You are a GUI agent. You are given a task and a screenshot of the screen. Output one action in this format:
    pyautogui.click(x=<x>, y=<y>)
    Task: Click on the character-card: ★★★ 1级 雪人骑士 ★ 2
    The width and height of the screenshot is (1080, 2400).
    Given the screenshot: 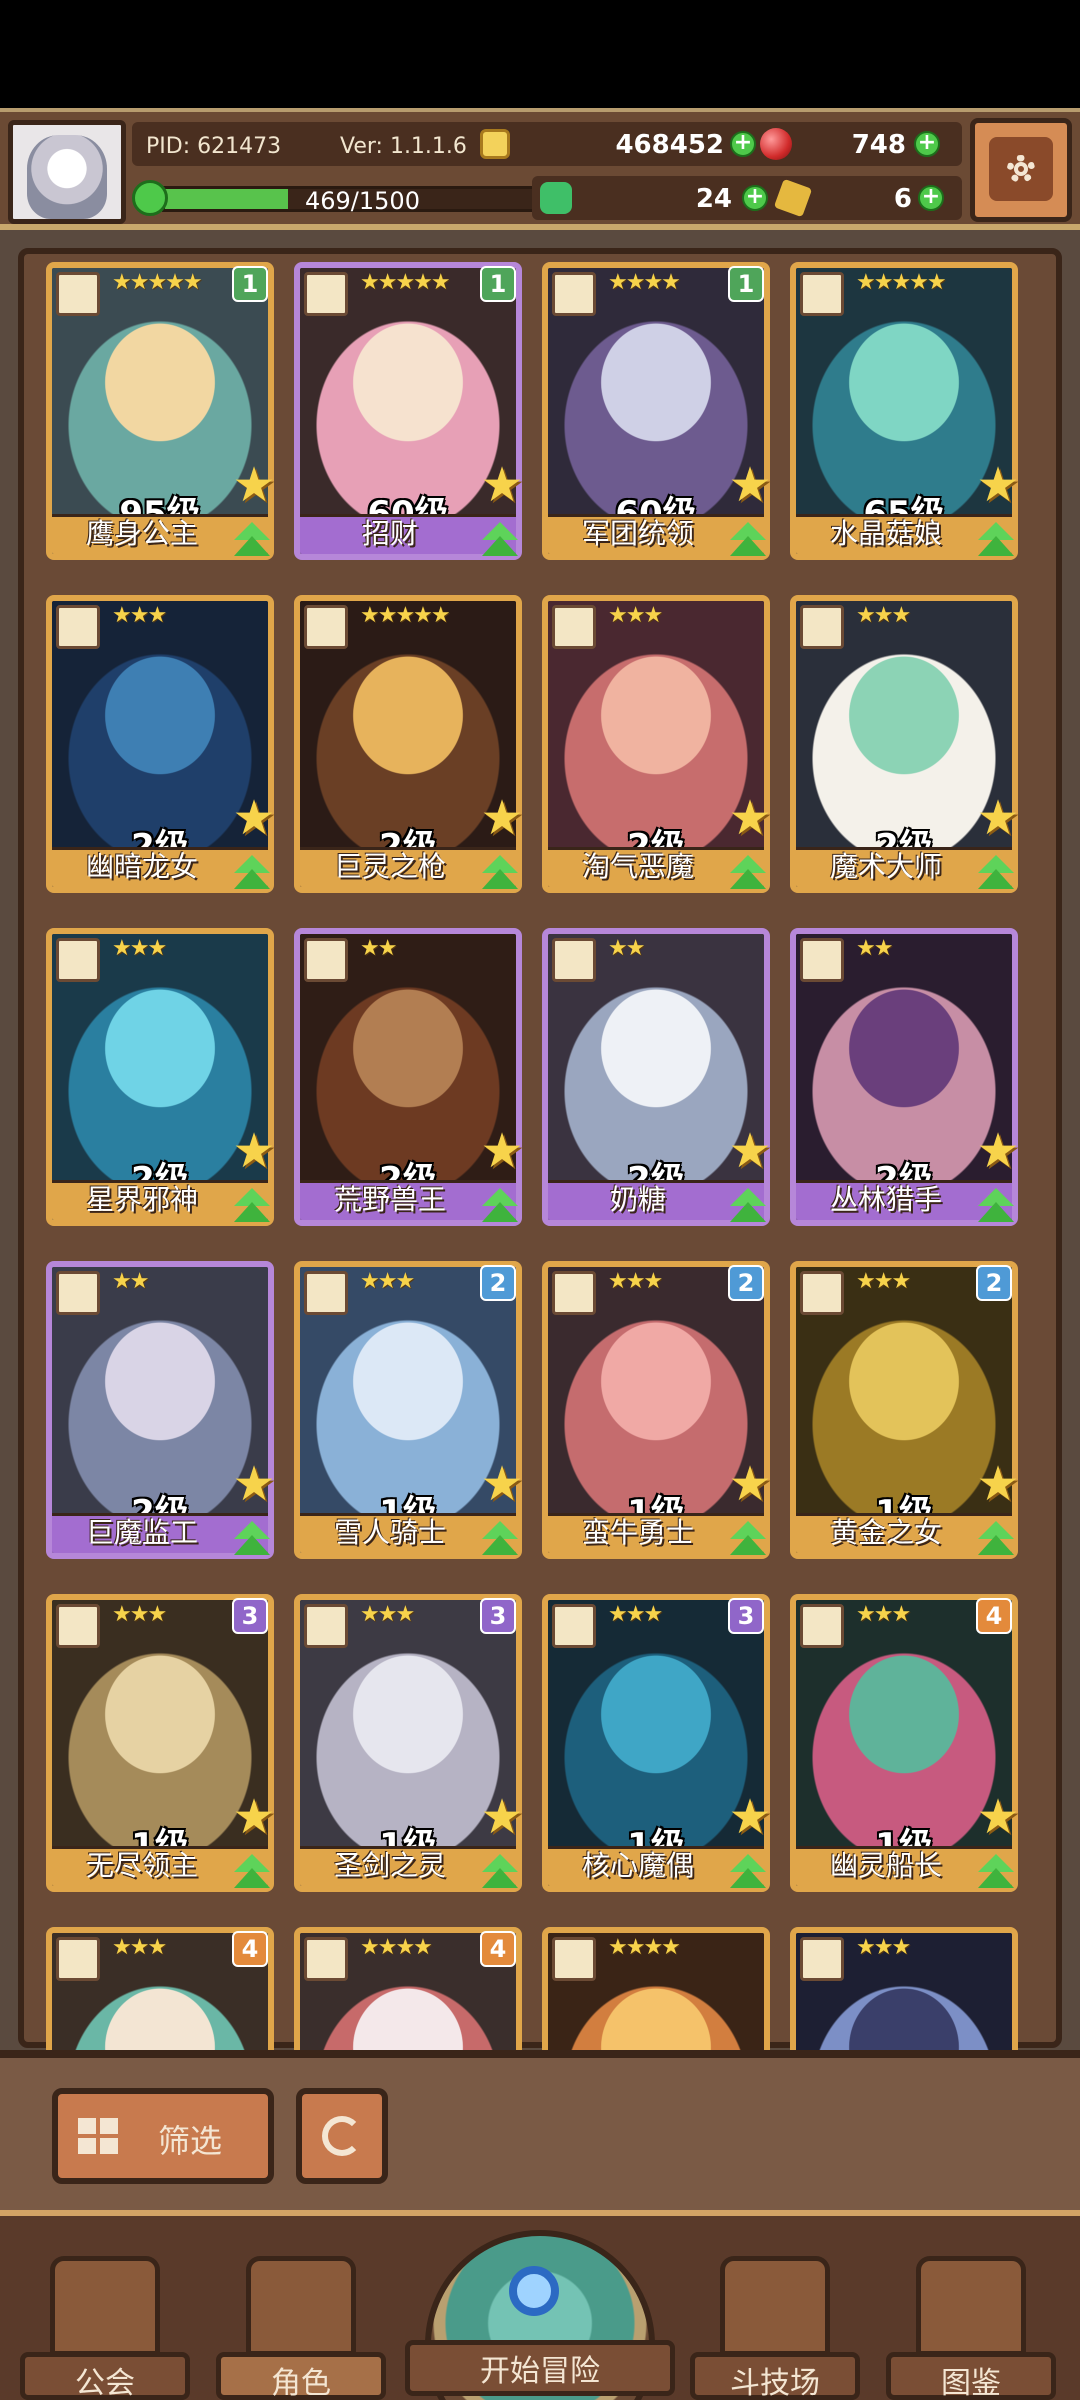 What is the action you would take?
    pyautogui.click(x=409, y=1411)
    